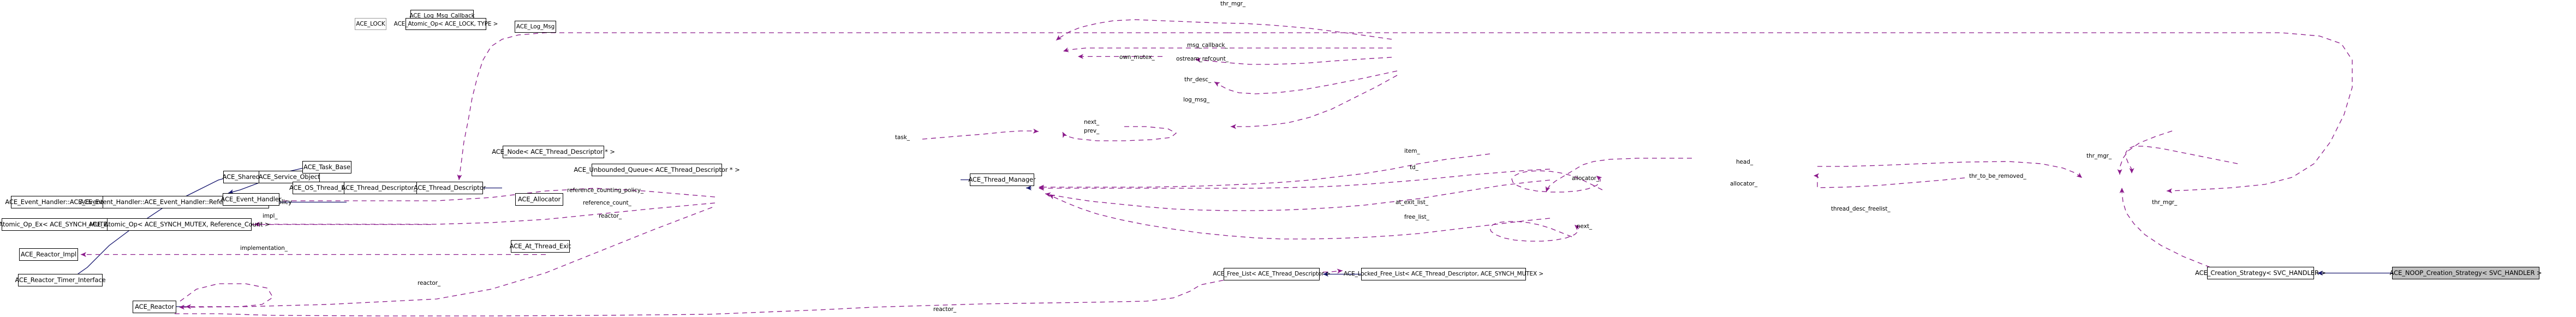 This screenshot has height=317, width=2576. Describe the element at coordinates (1414, 167) in the screenshot. I see `edge-label-td: td_` at that location.